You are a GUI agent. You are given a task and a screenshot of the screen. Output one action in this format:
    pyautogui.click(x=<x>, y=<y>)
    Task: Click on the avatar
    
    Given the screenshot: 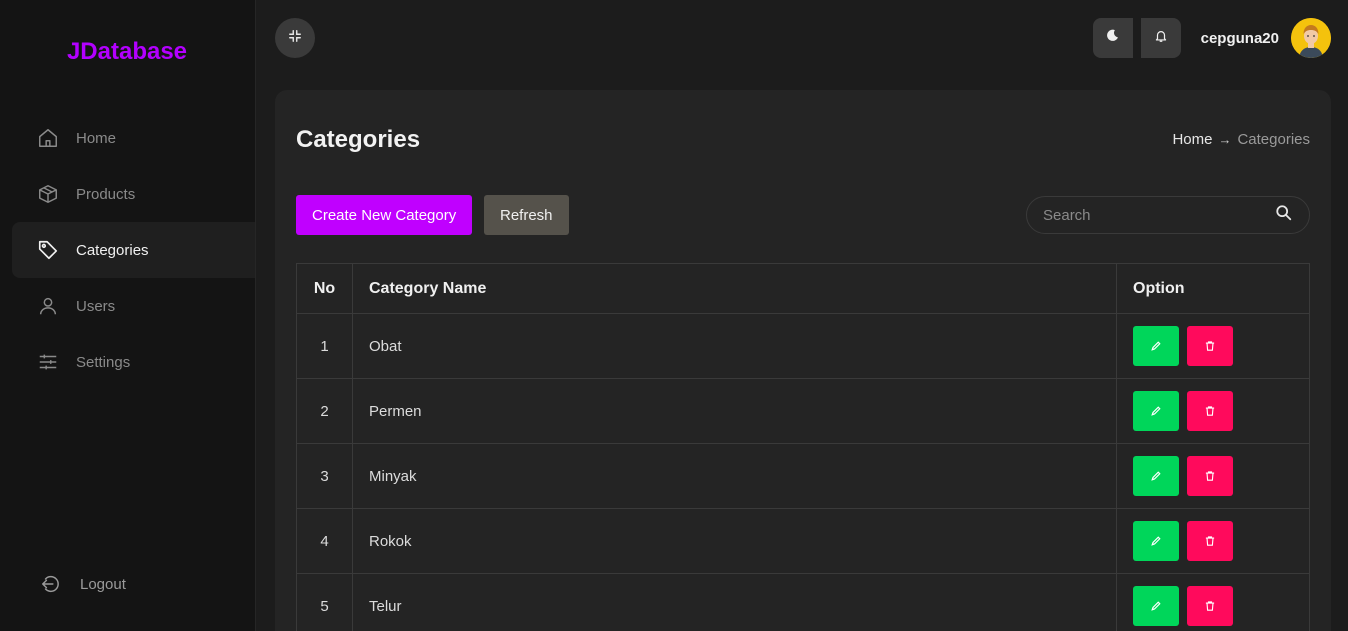 What is the action you would take?
    pyautogui.click(x=1311, y=38)
    